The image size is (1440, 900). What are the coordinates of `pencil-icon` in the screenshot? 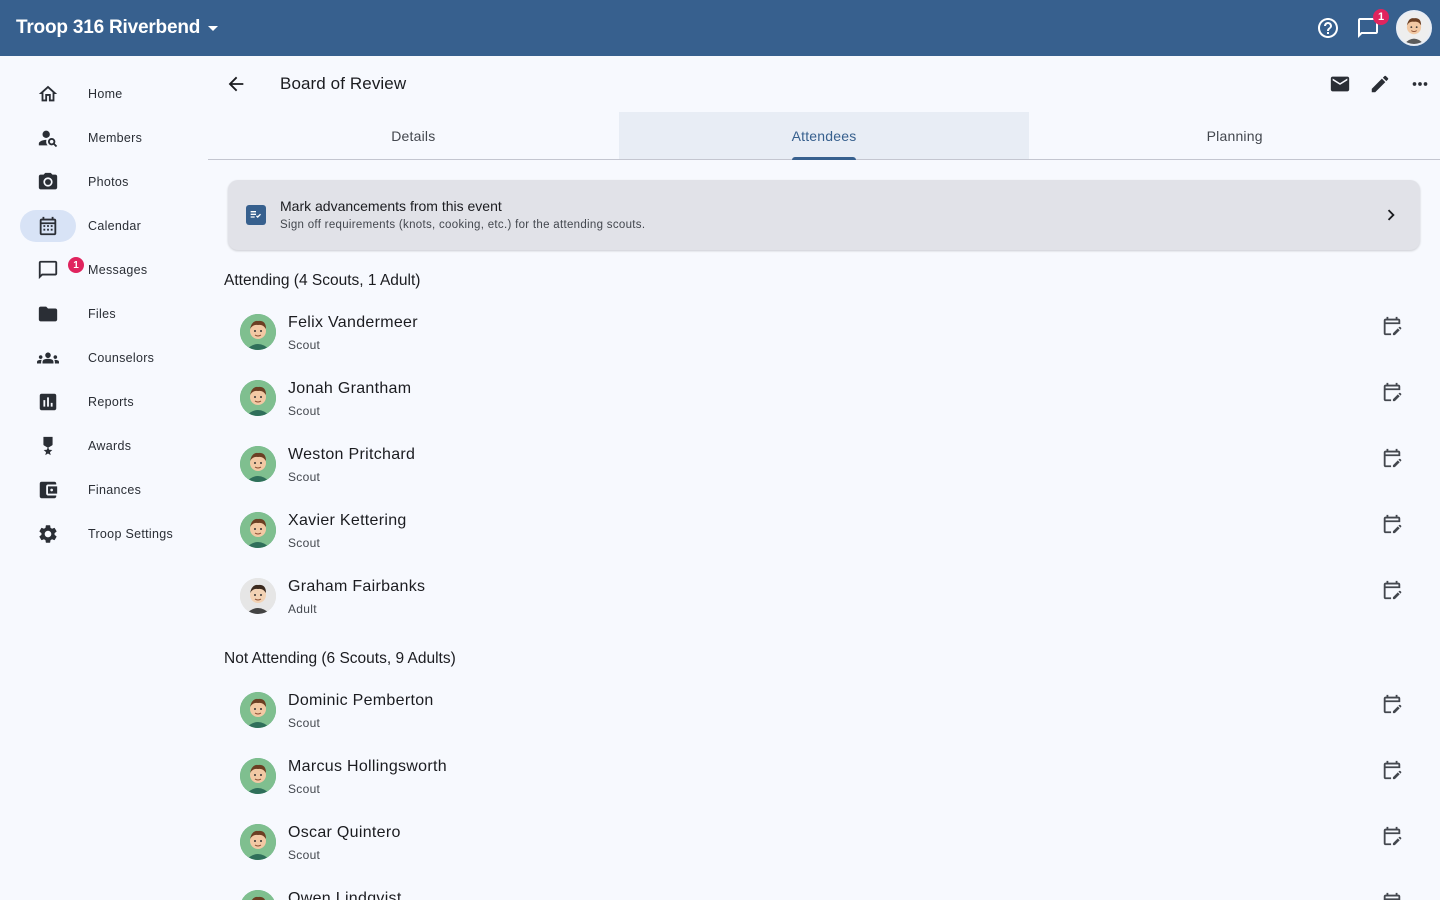 It's located at (1380, 84).